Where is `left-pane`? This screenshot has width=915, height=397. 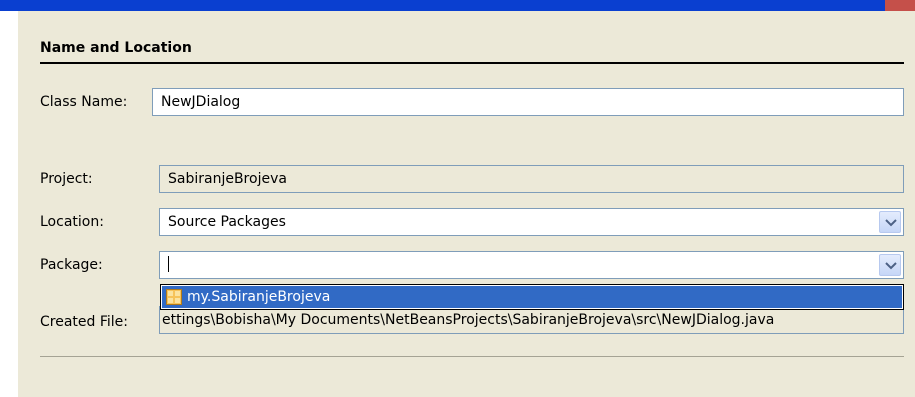
left-pane is located at coordinates (9, 204).